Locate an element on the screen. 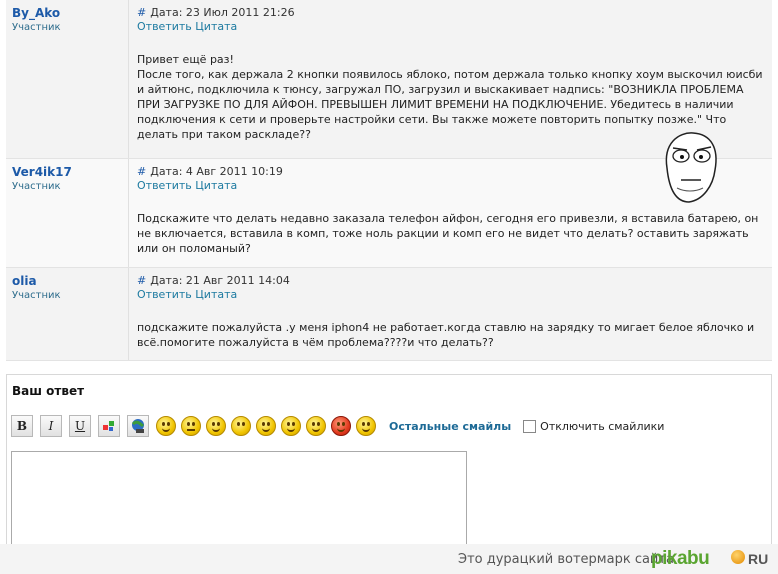  pikabu-logo: pikabu is located at coordinates (680, 558).